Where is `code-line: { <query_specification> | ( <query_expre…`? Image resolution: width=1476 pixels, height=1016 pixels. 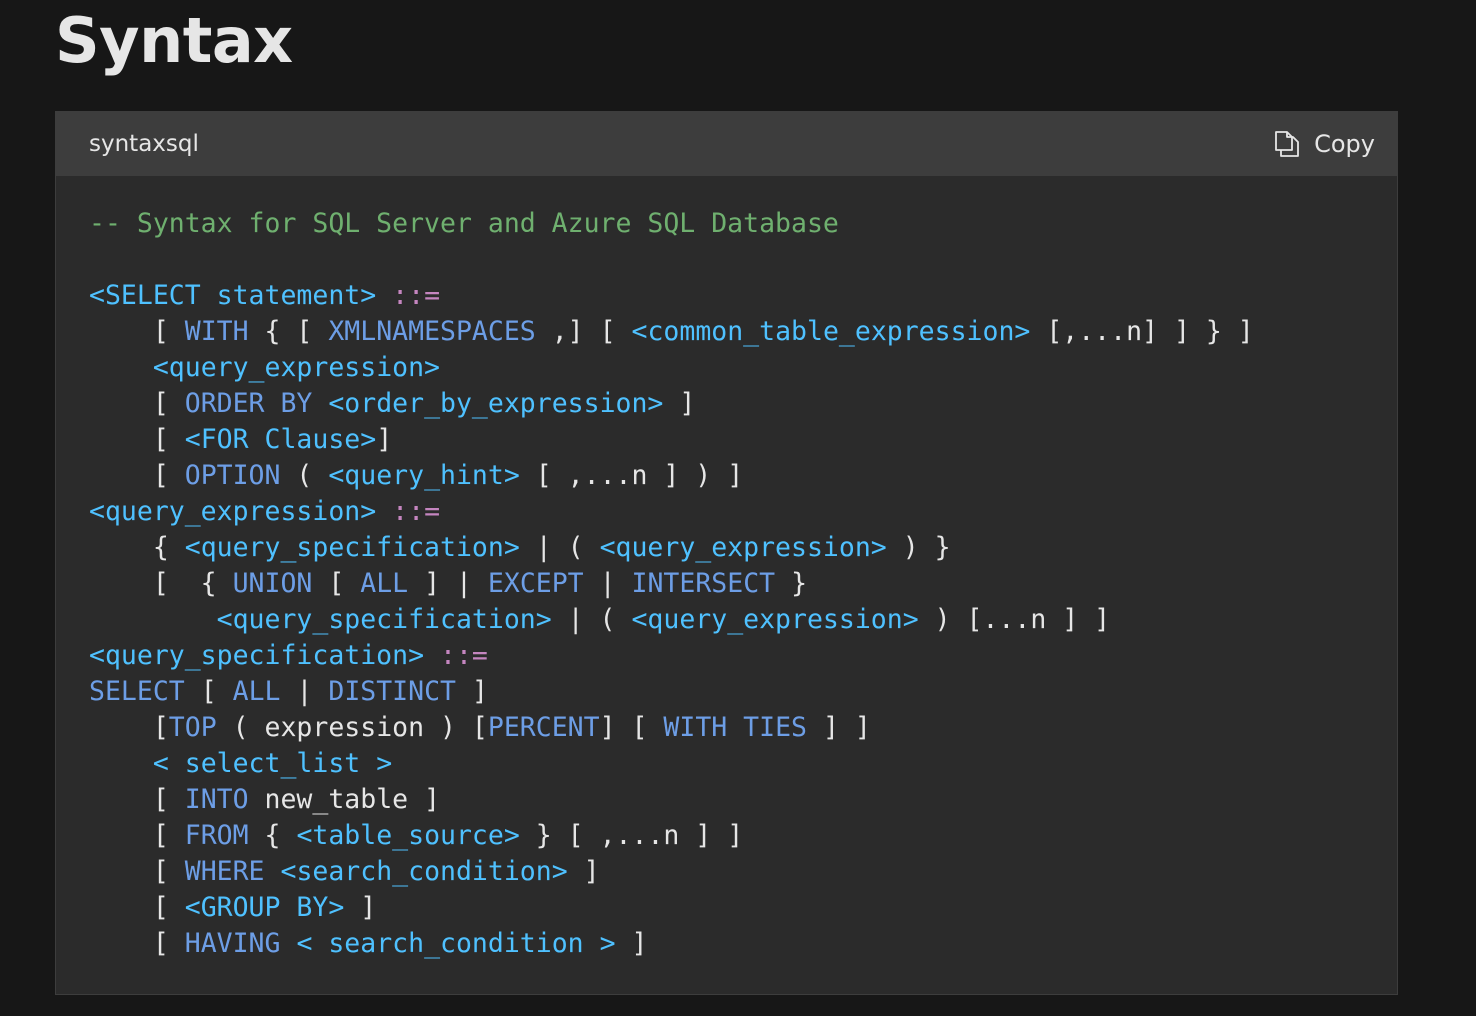
code-line: { <query_specification> | ( <query_expre… is located at coordinates (671, 548).